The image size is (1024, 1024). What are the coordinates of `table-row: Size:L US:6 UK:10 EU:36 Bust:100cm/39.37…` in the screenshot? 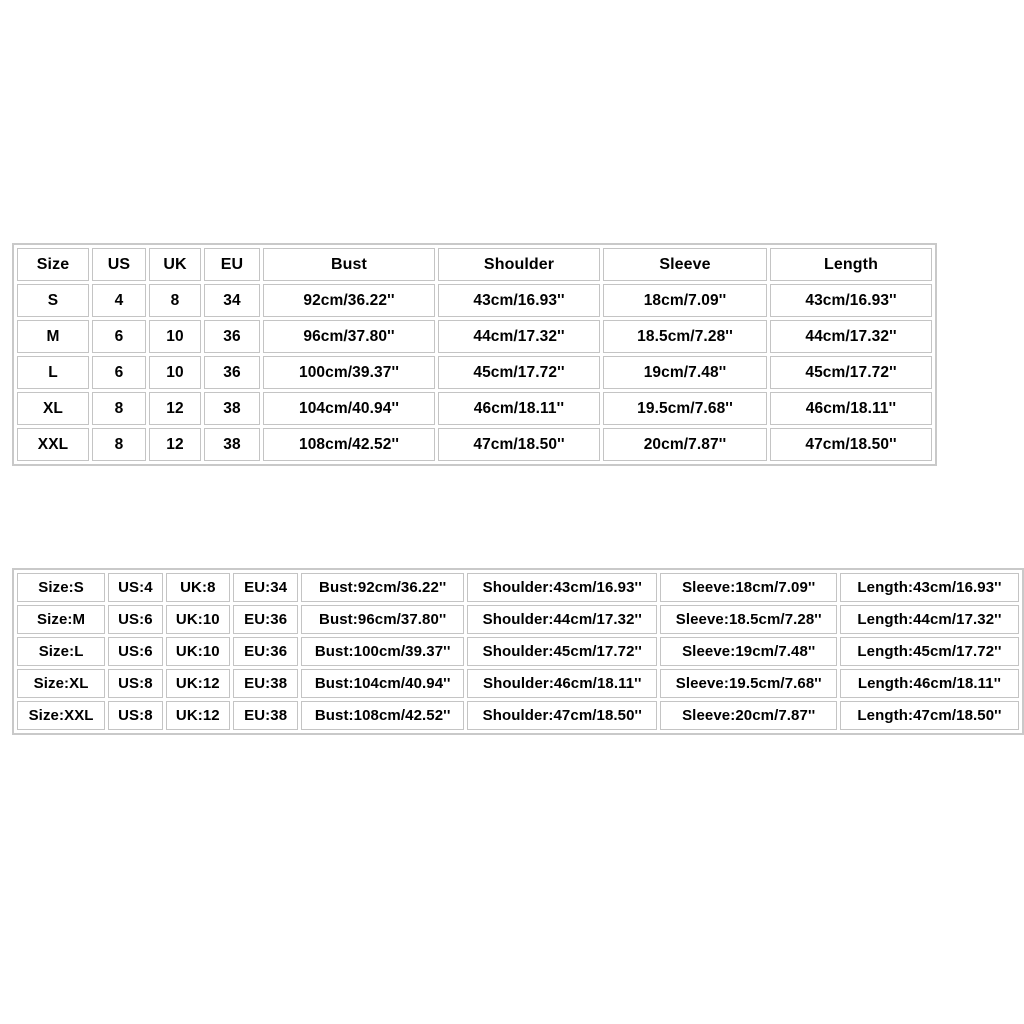 It's located at (518, 651).